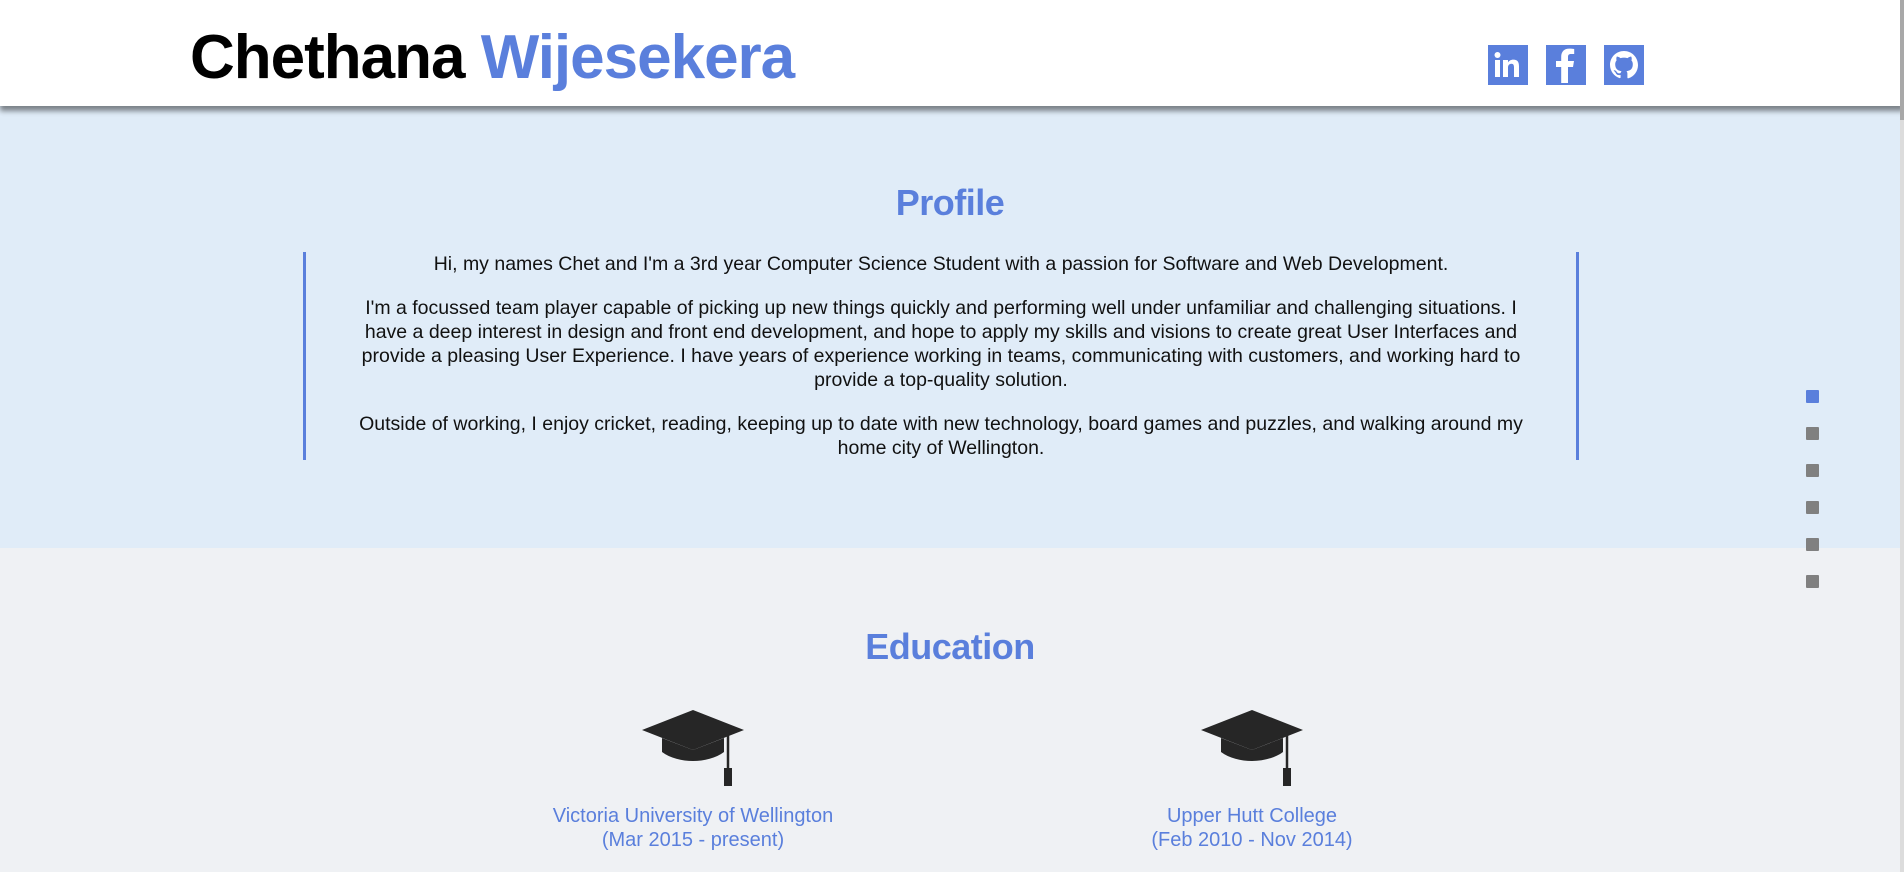  I want to click on facebook-link, so click(1566, 65).